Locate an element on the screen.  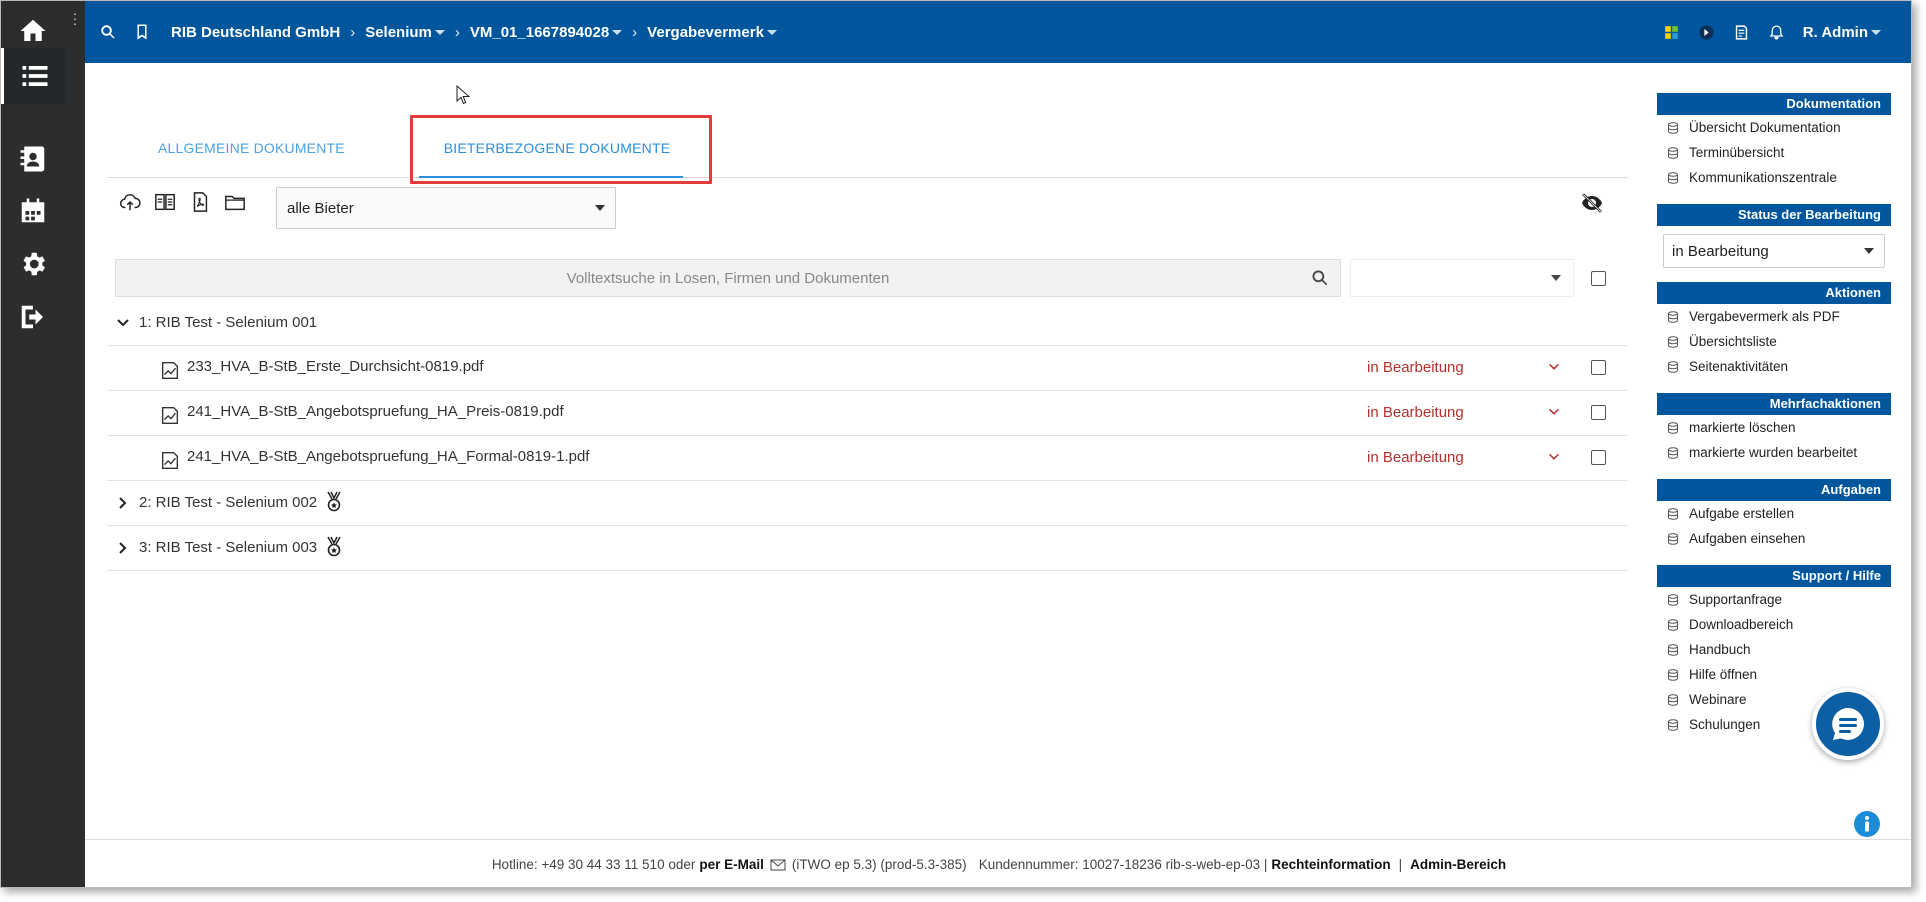
status-filter-select is located at coordinates (1462, 278).